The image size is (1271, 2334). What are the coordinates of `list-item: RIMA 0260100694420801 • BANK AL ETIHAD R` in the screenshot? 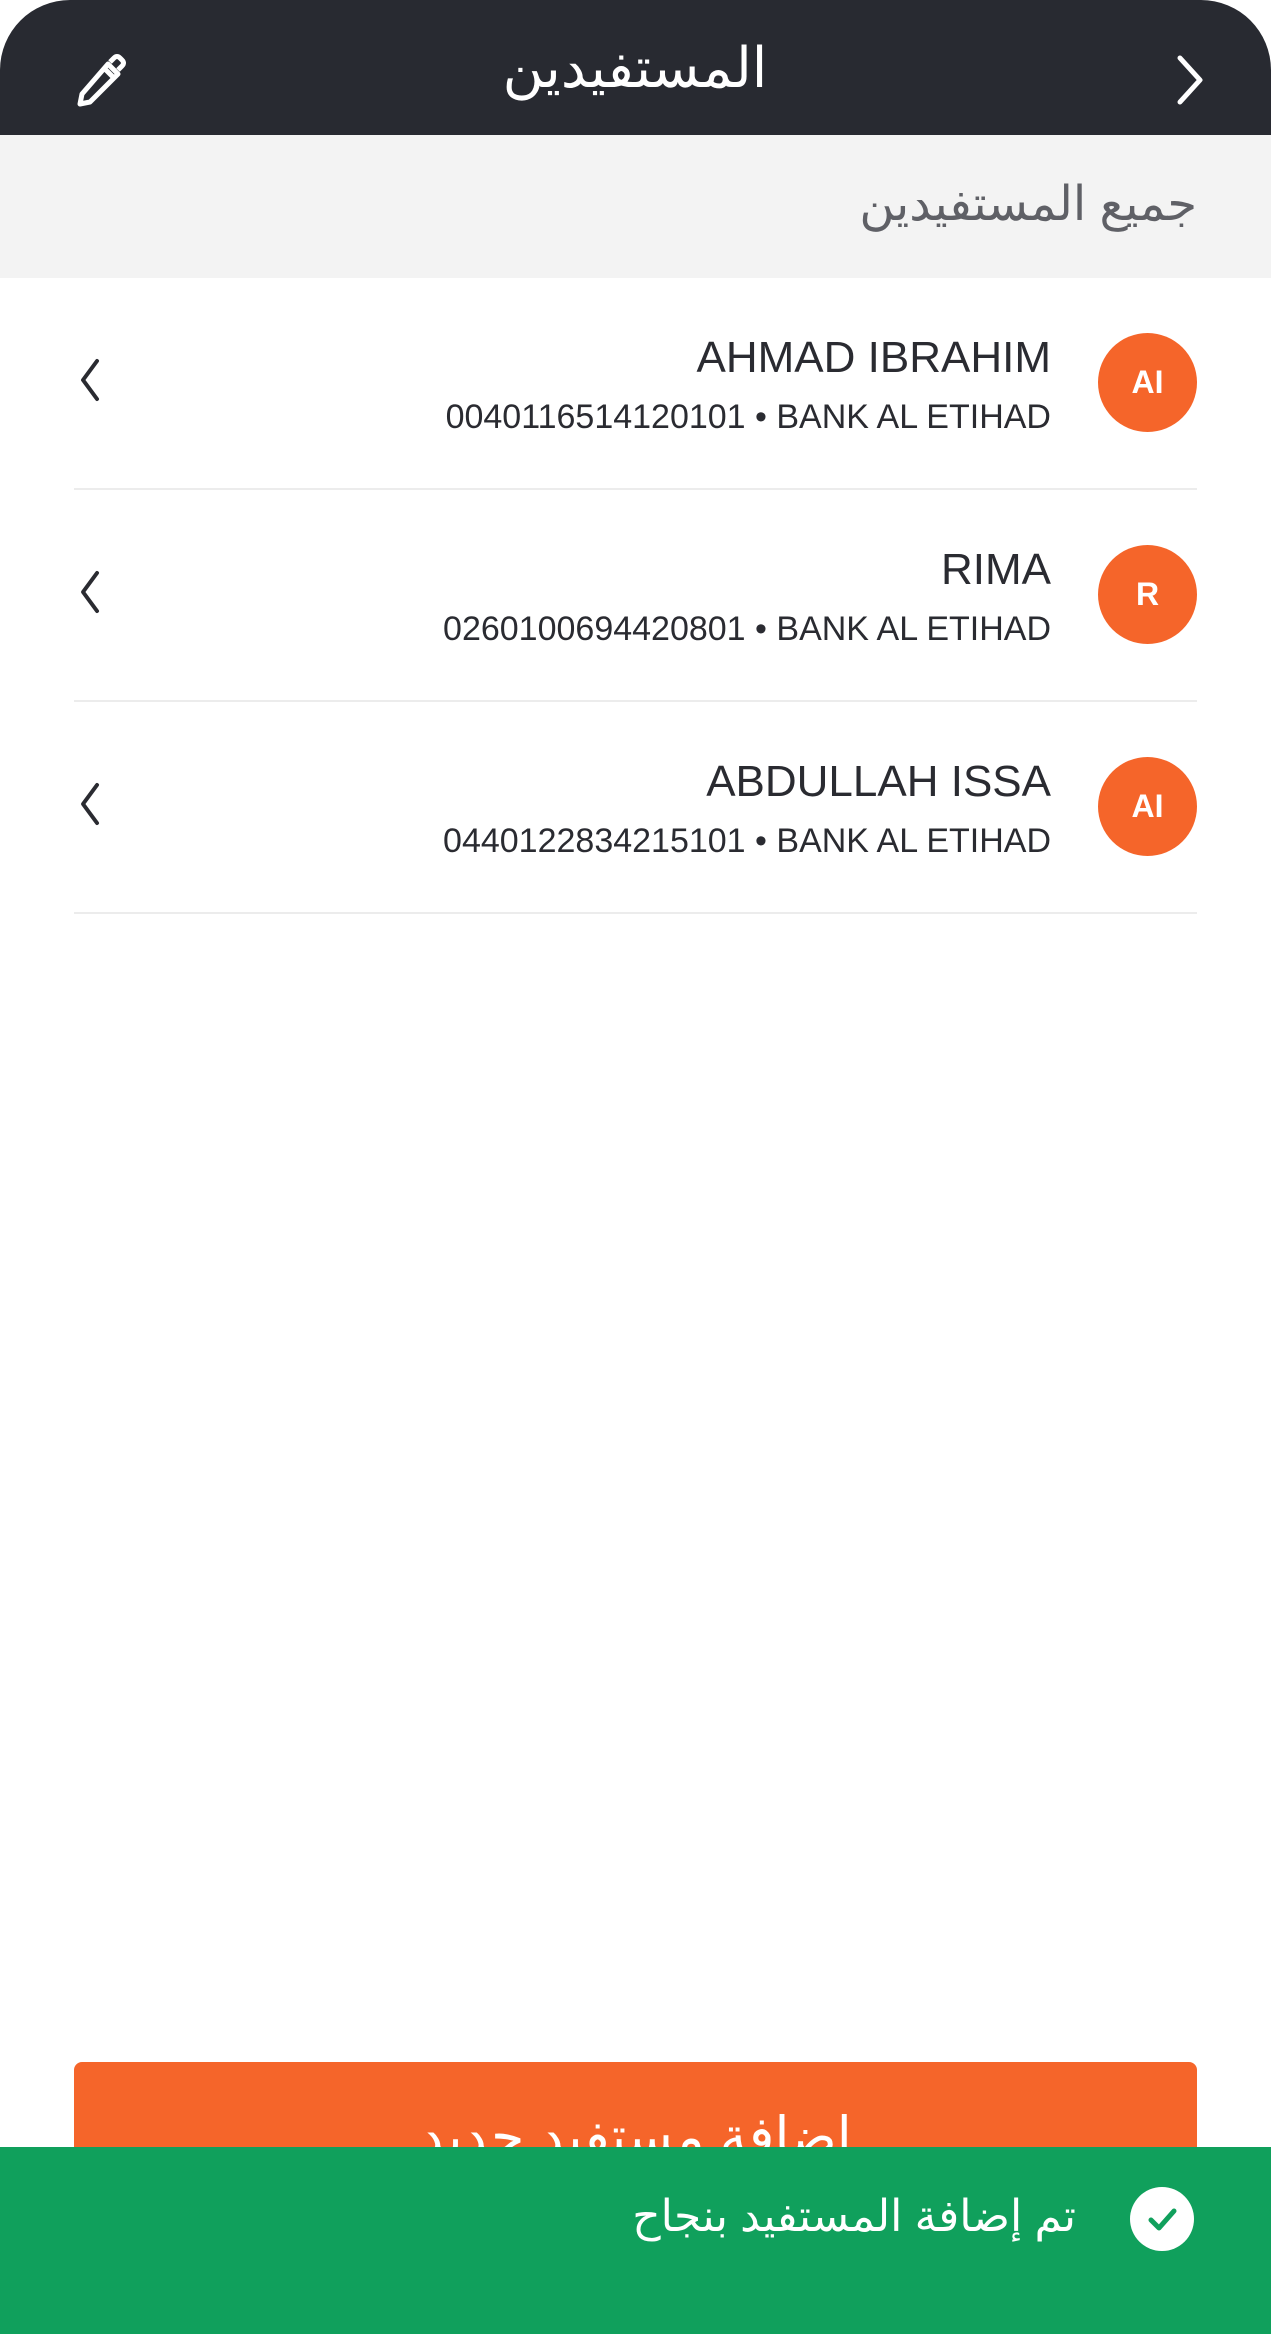 It's located at (635, 596).